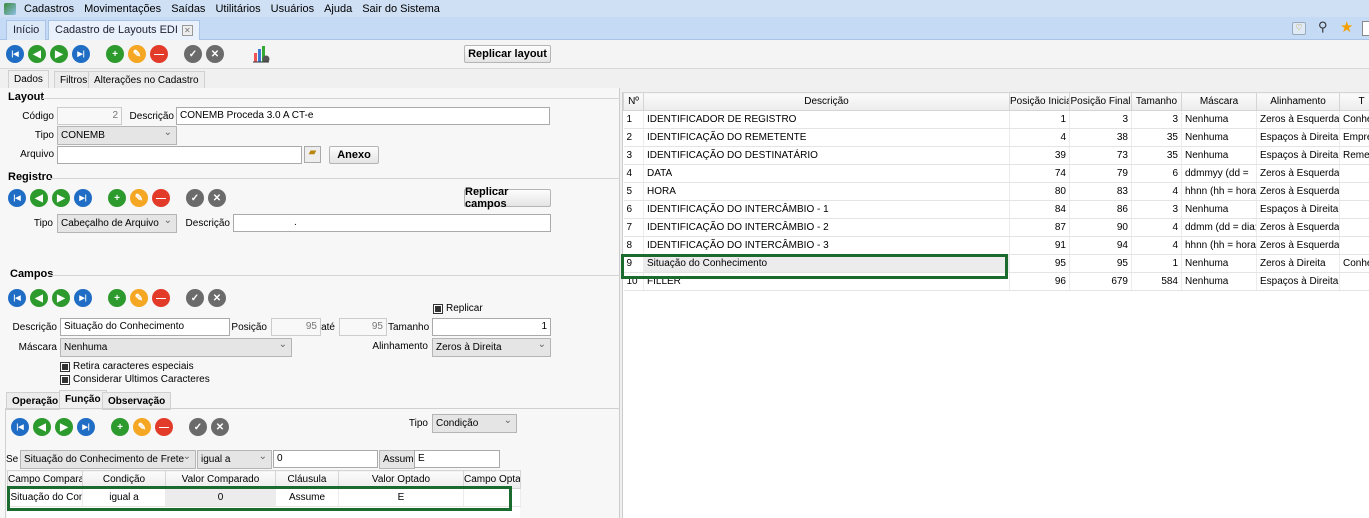 The image size is (1369, 518). Describe the element at coordinates (1298, 101) in the screenshot. I see `column-header: Alinhamento` at that location.